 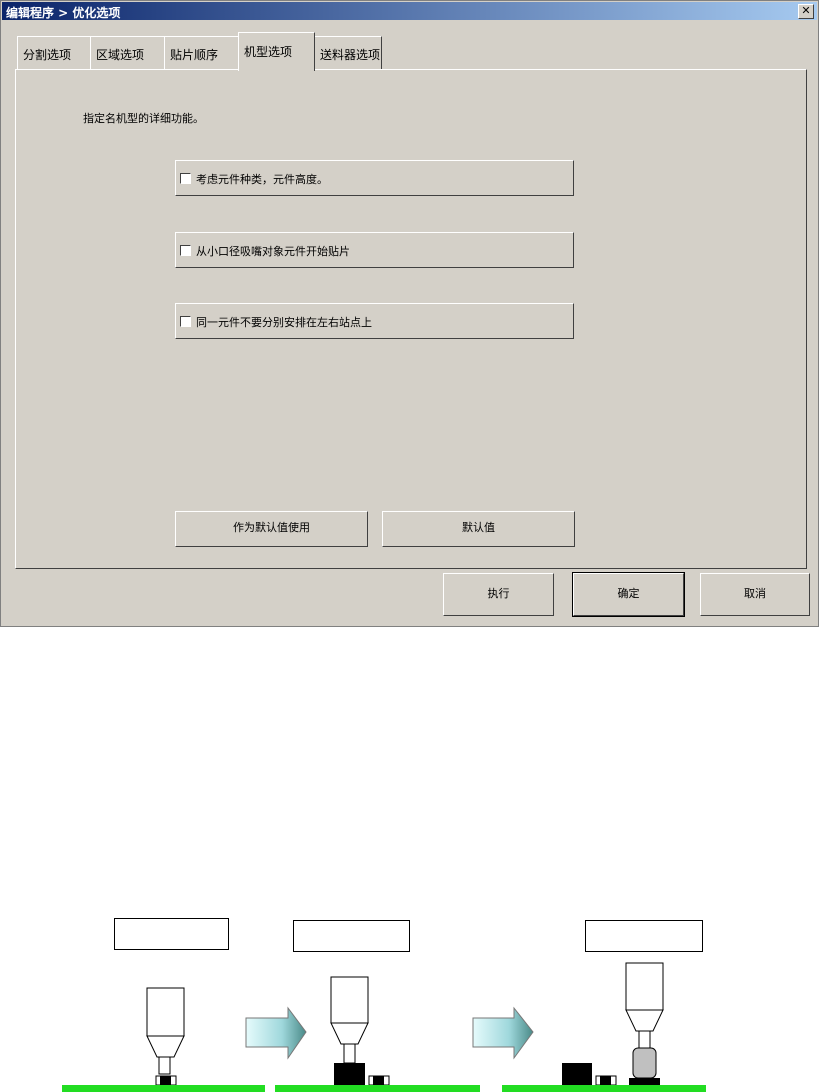 What do you see at coordinates (360, 1031) in the screenshot?
I see `stage-2-nozzle-icon` at bounding box center [360, 1031].